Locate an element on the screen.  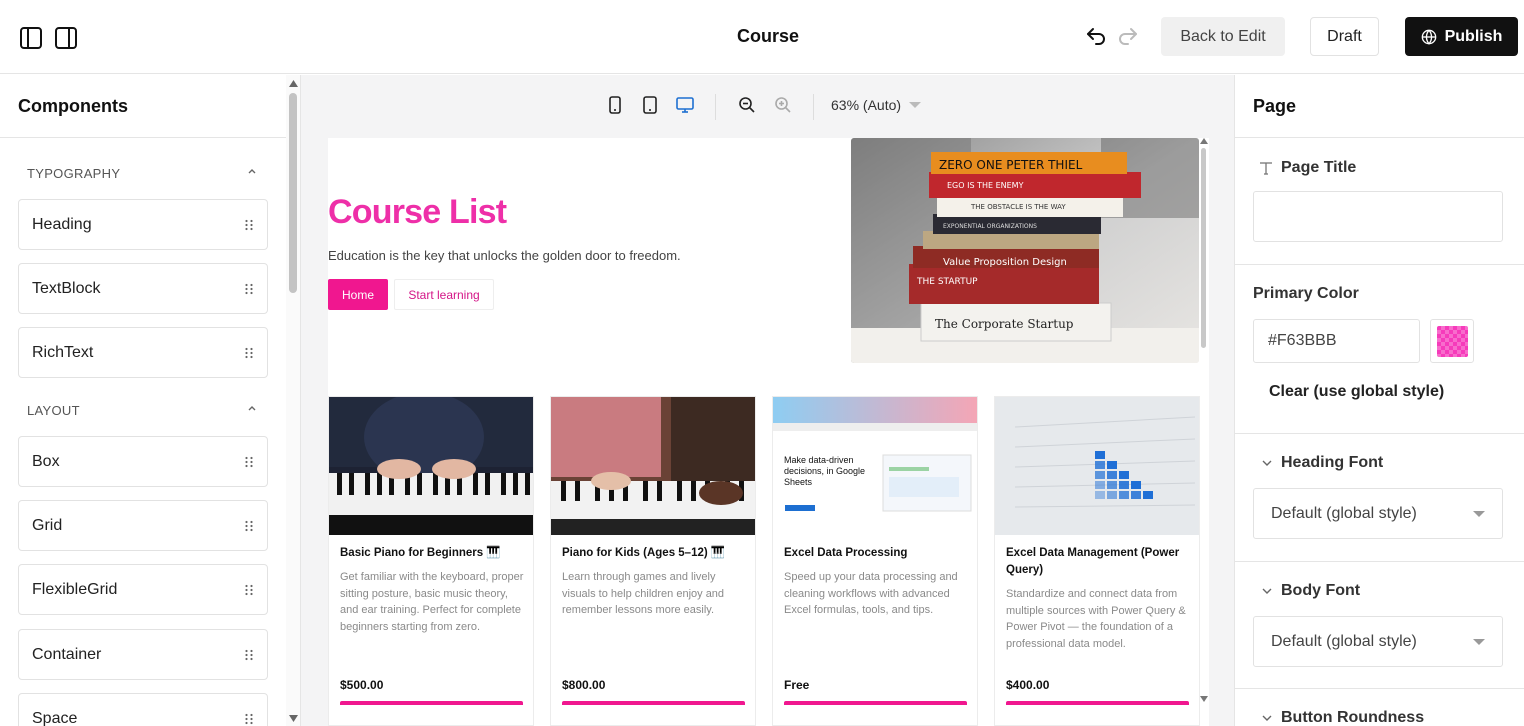
svg-text: THE STARTUP is located at coordinates (947, 282).